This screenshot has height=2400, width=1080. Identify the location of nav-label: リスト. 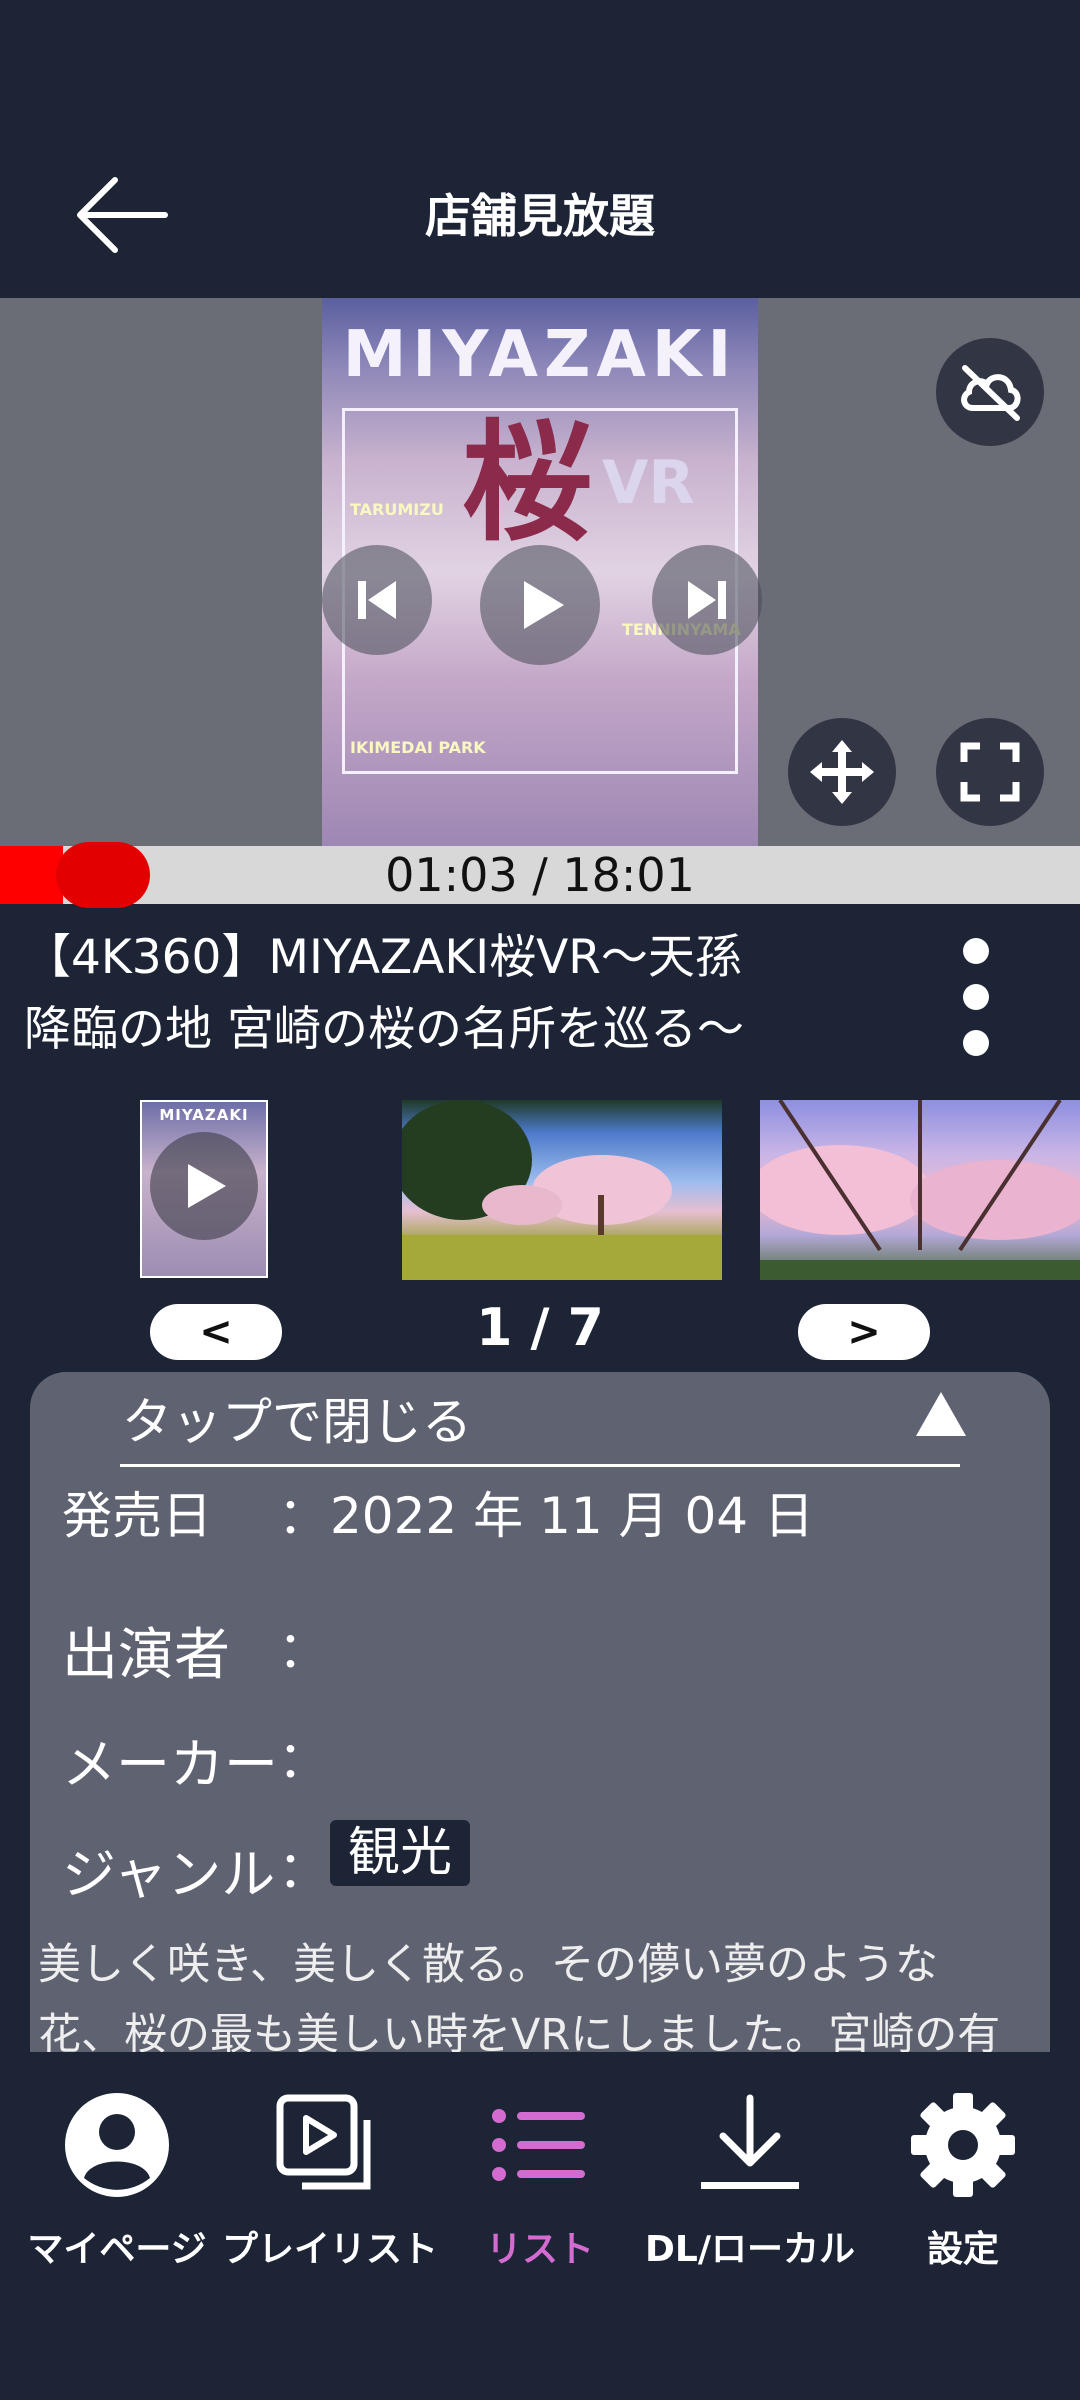
(539, 2249).